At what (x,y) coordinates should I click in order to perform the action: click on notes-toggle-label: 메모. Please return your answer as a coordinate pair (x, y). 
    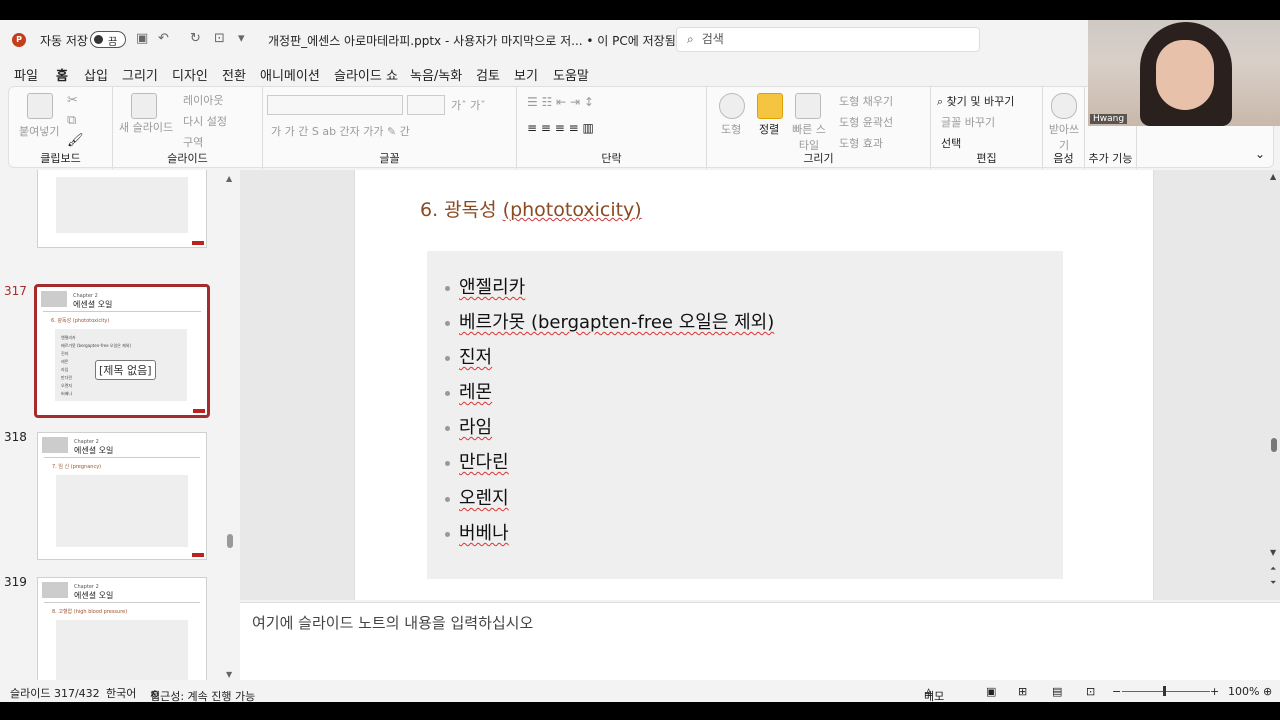
    Looking at the image, I should click on (934, 695).